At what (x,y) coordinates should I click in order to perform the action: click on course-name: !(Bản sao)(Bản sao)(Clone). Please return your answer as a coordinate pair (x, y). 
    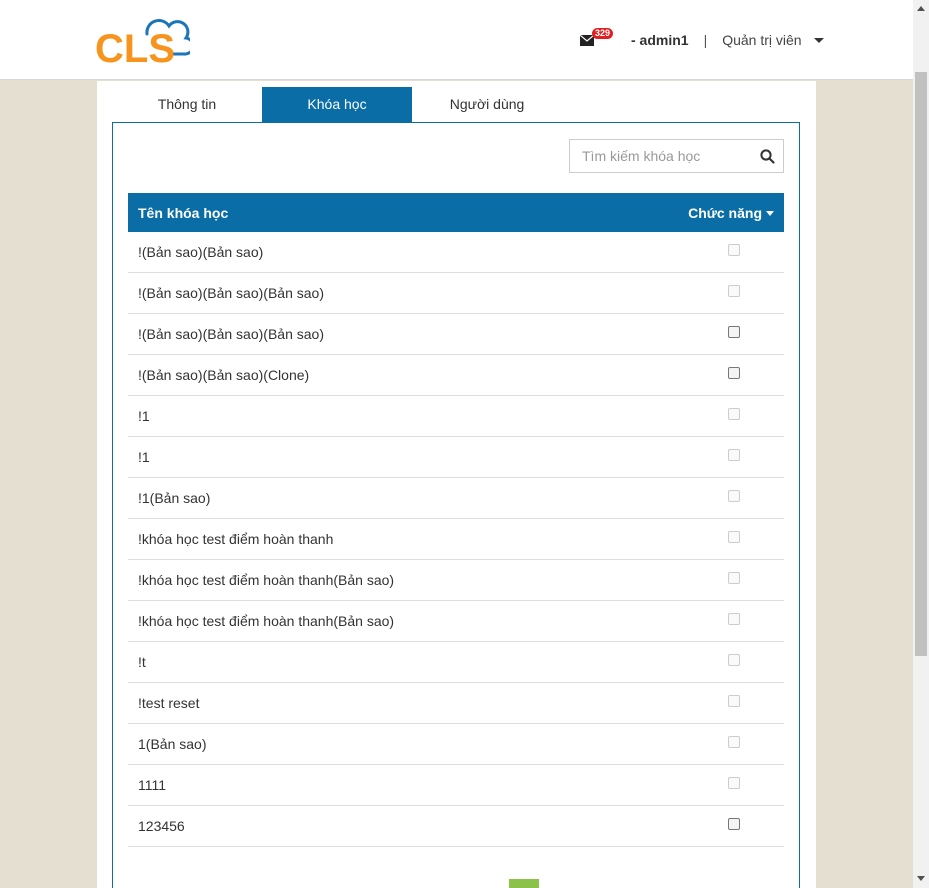
    Looking at the image, I should click on (223, 375).